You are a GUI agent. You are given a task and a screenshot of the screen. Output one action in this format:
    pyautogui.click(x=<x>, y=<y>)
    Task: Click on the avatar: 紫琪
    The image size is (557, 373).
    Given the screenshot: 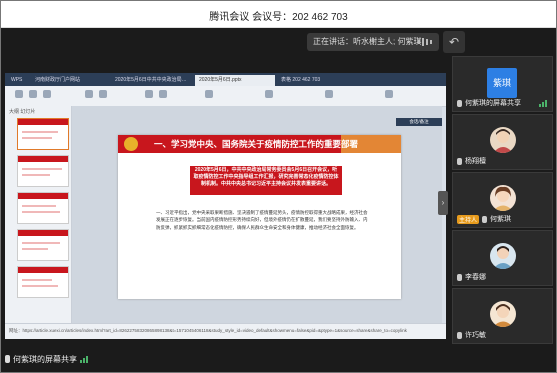 What is the action you would take?
    pyautogui.click(x=502, y=83)
    